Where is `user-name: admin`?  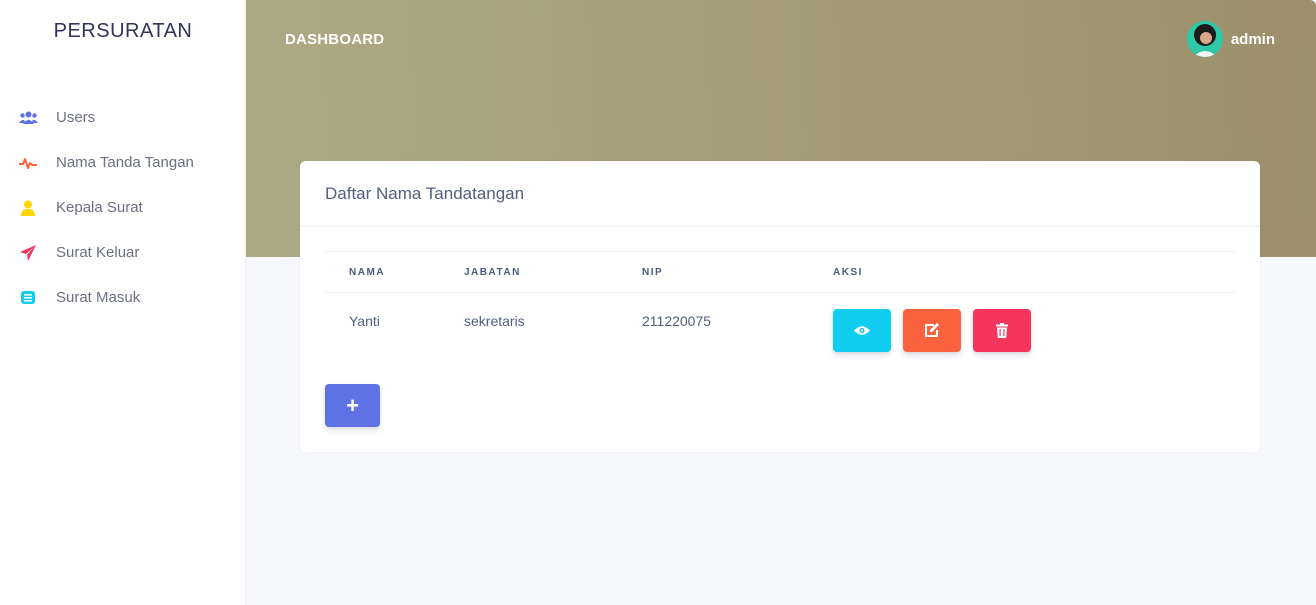 user-name: admin is located at coordinates (1253, 39).